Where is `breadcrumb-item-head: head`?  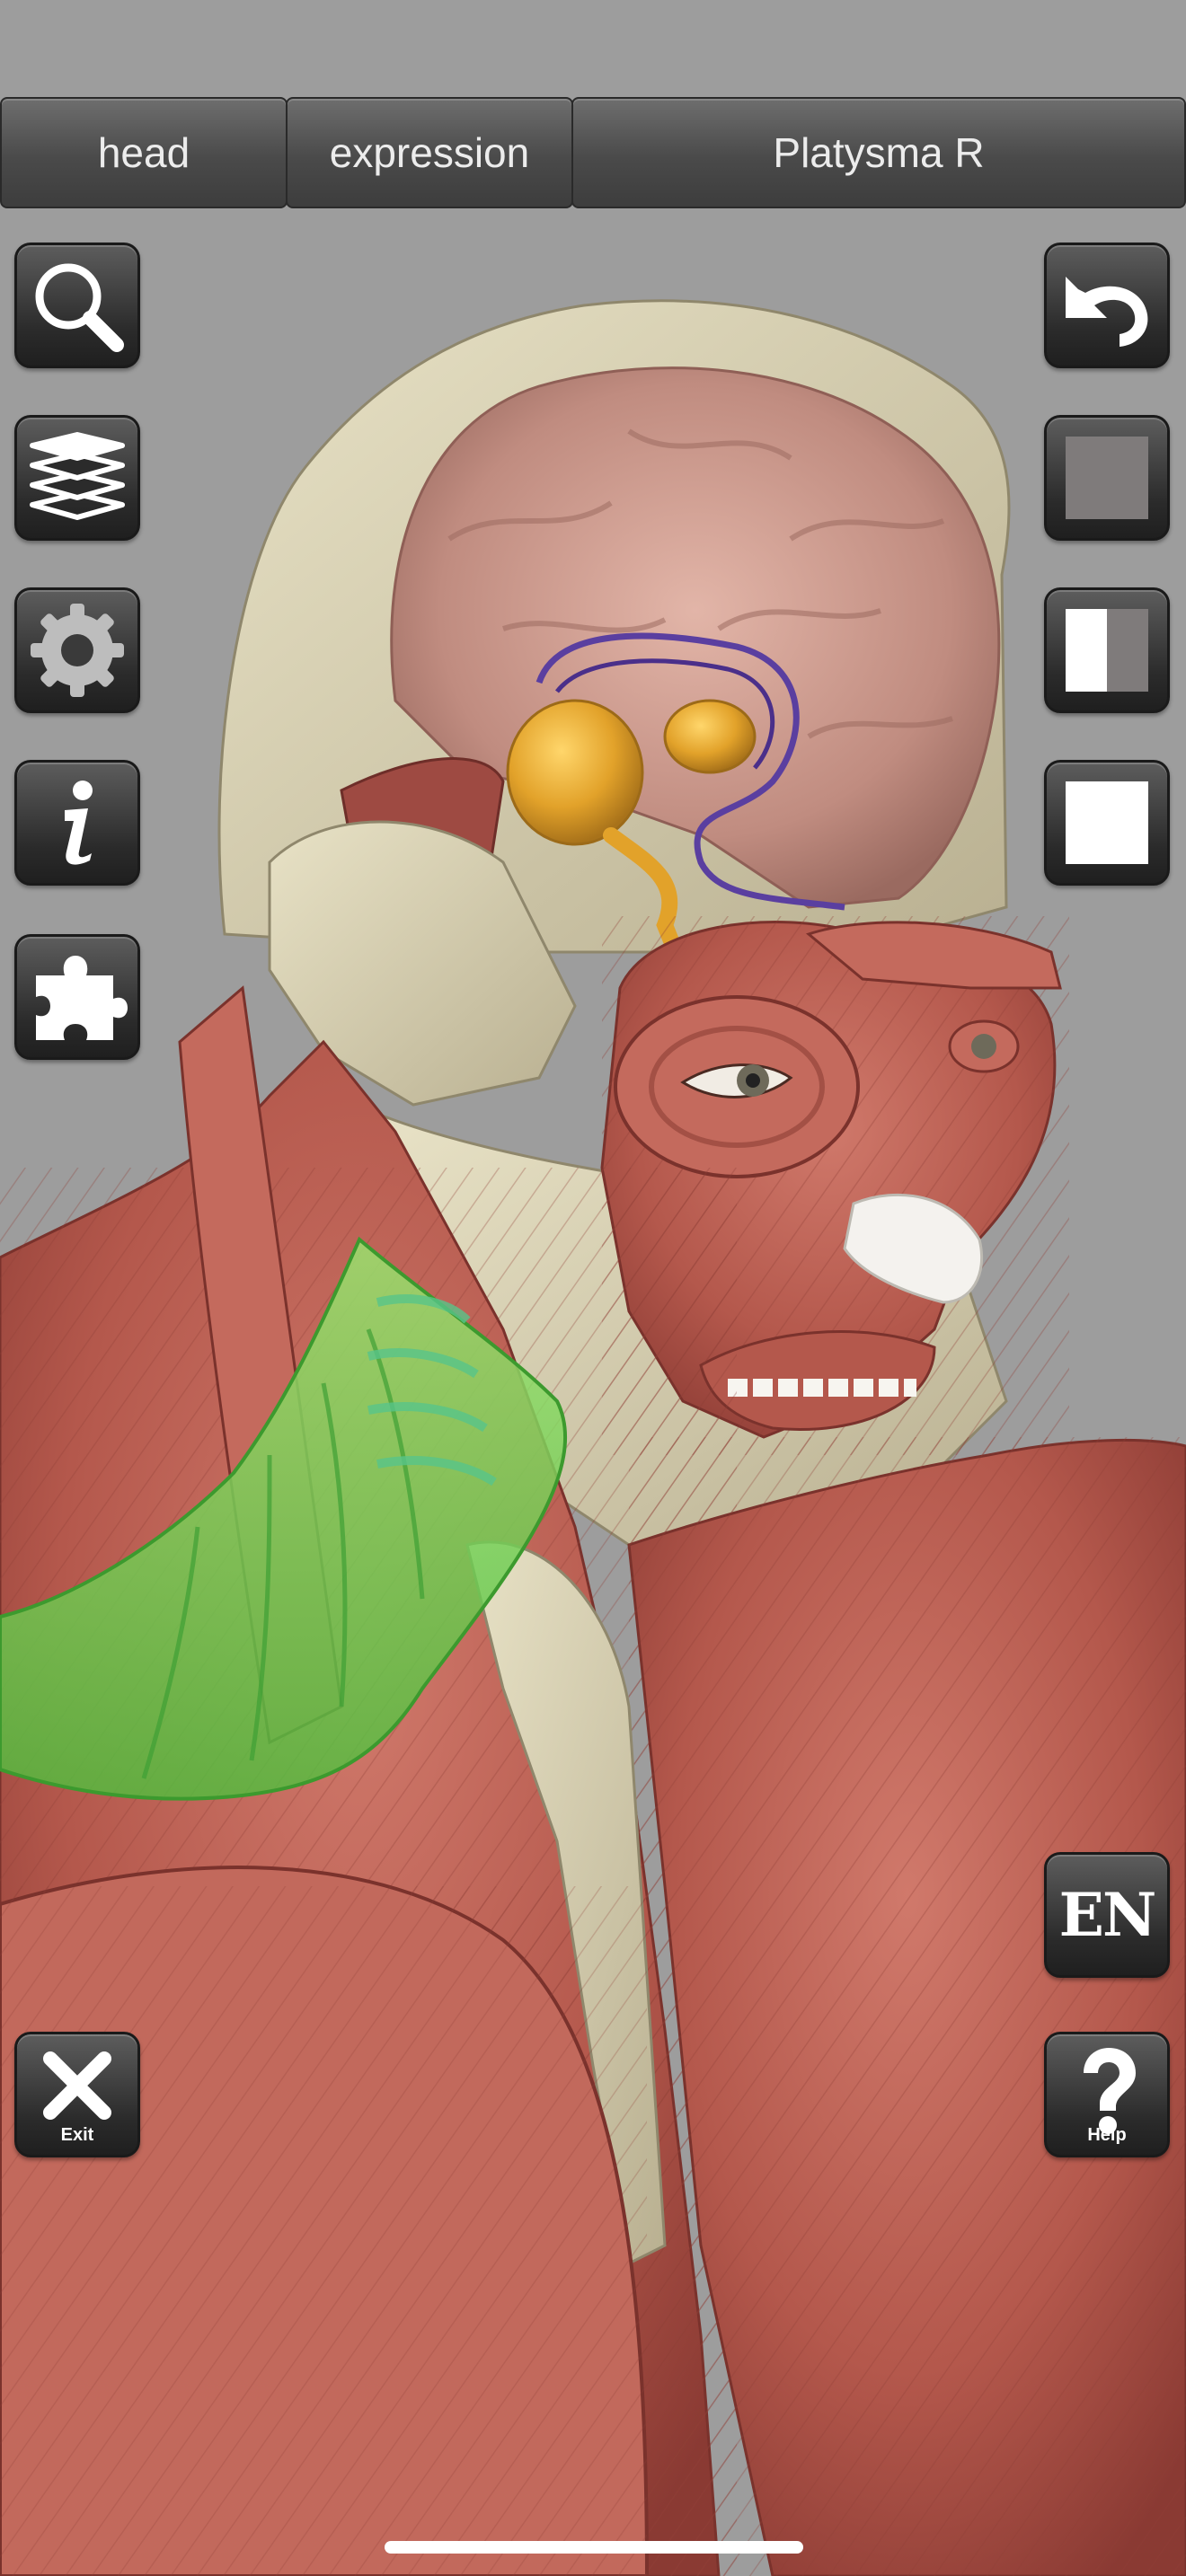
breadcrumb-item-head: head is located at coordinates (144, 152).